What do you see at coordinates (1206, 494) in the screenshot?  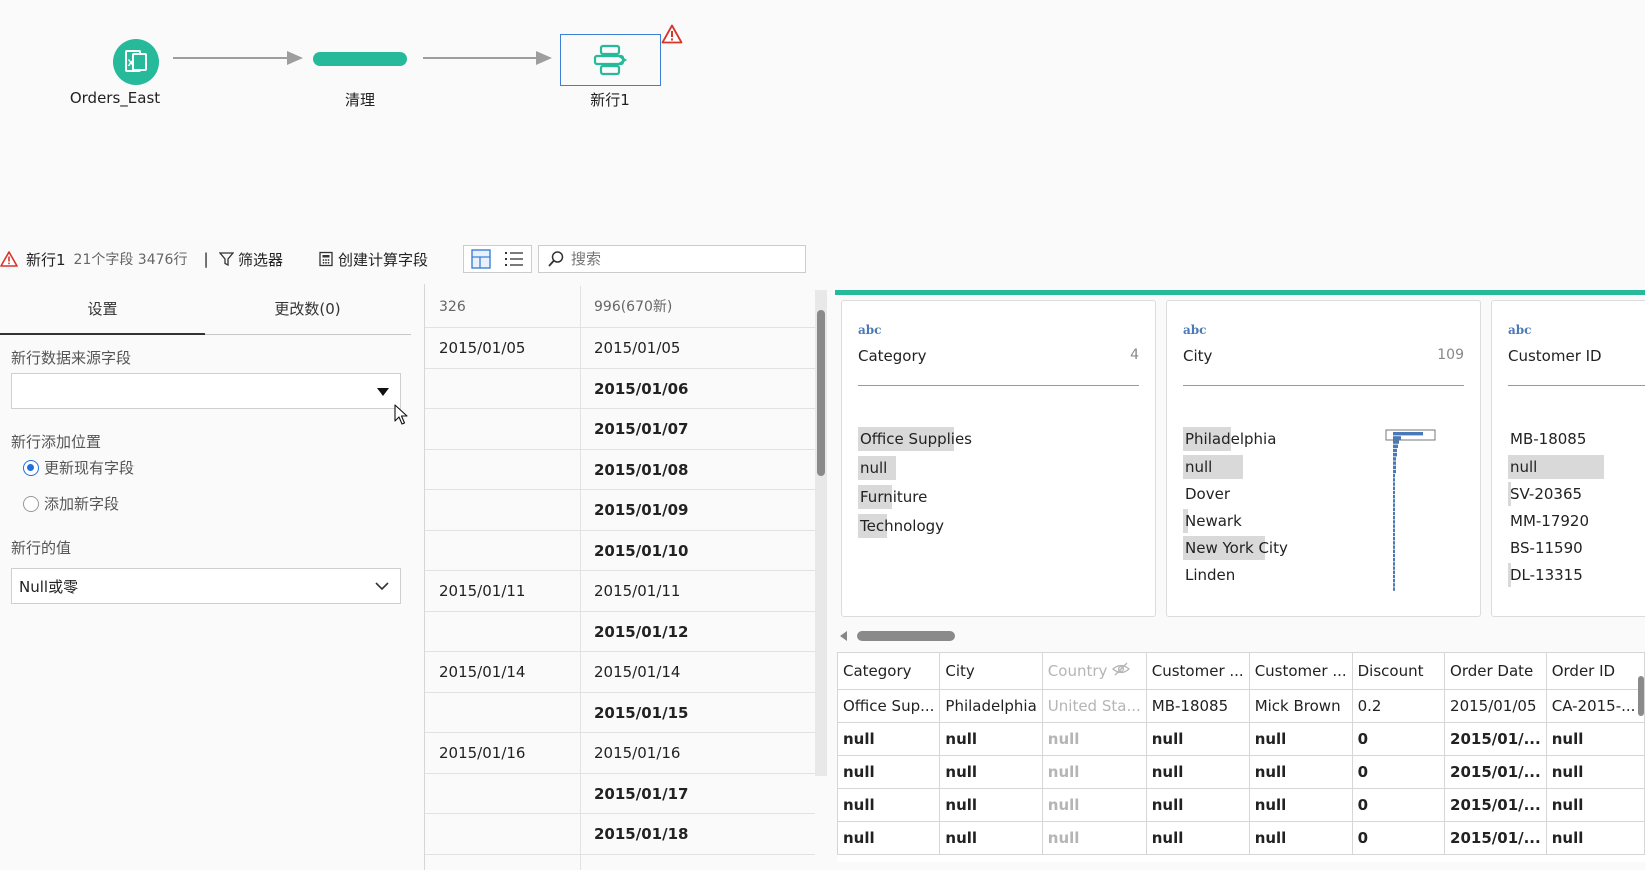 I see `value-bar: Dover` at bounding box center [1206, 494].